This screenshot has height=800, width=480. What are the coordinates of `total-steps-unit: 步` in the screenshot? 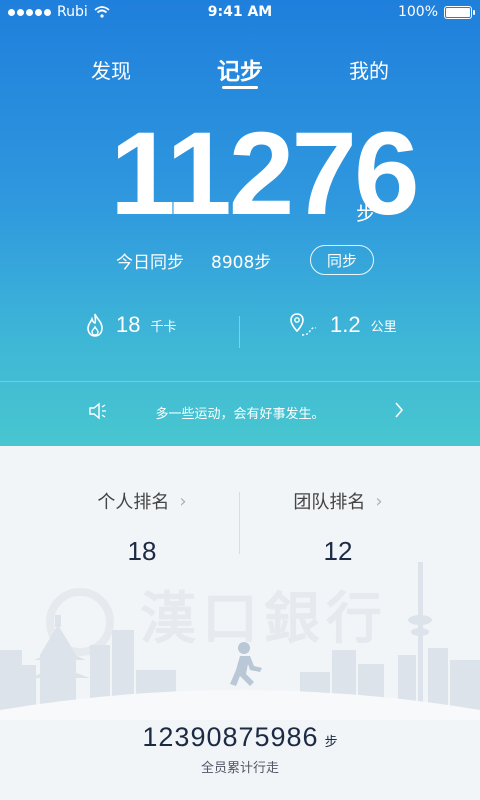 It's located at (331, 742).